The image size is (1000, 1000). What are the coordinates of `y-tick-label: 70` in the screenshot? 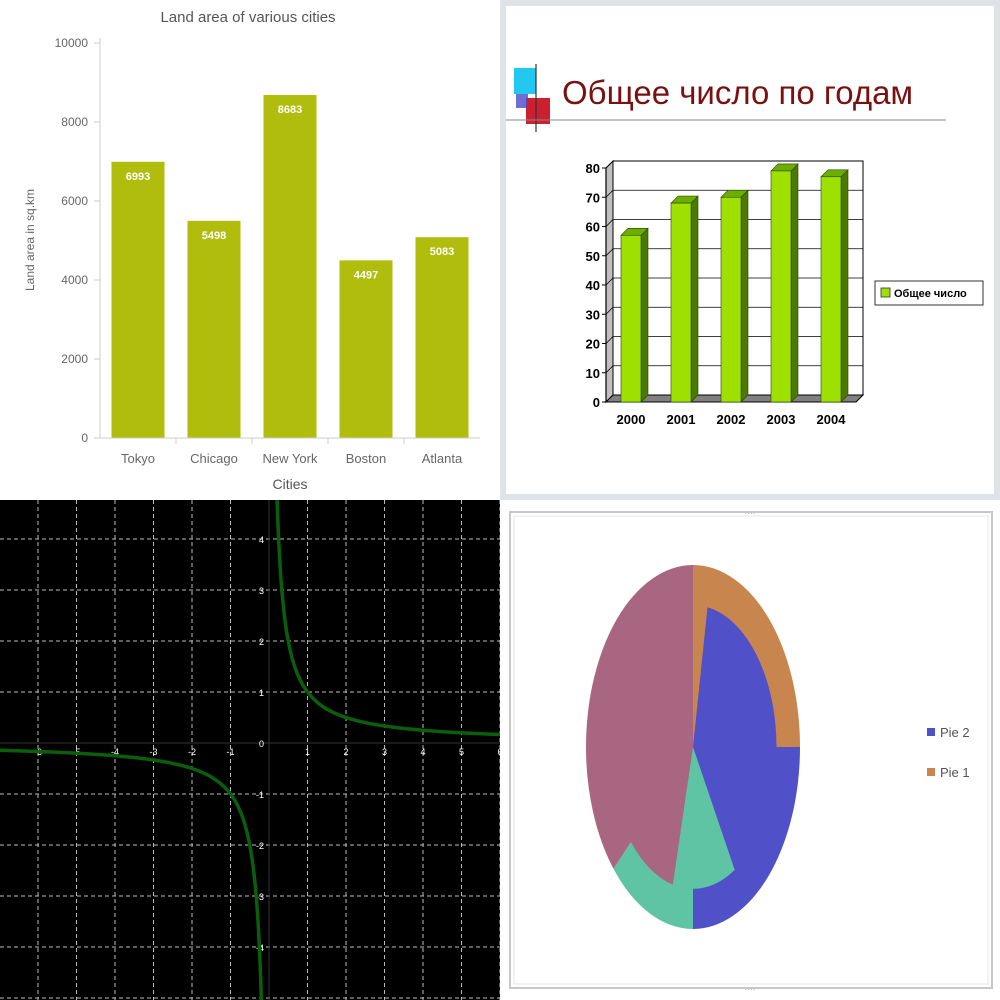 It's located at (593, 197).